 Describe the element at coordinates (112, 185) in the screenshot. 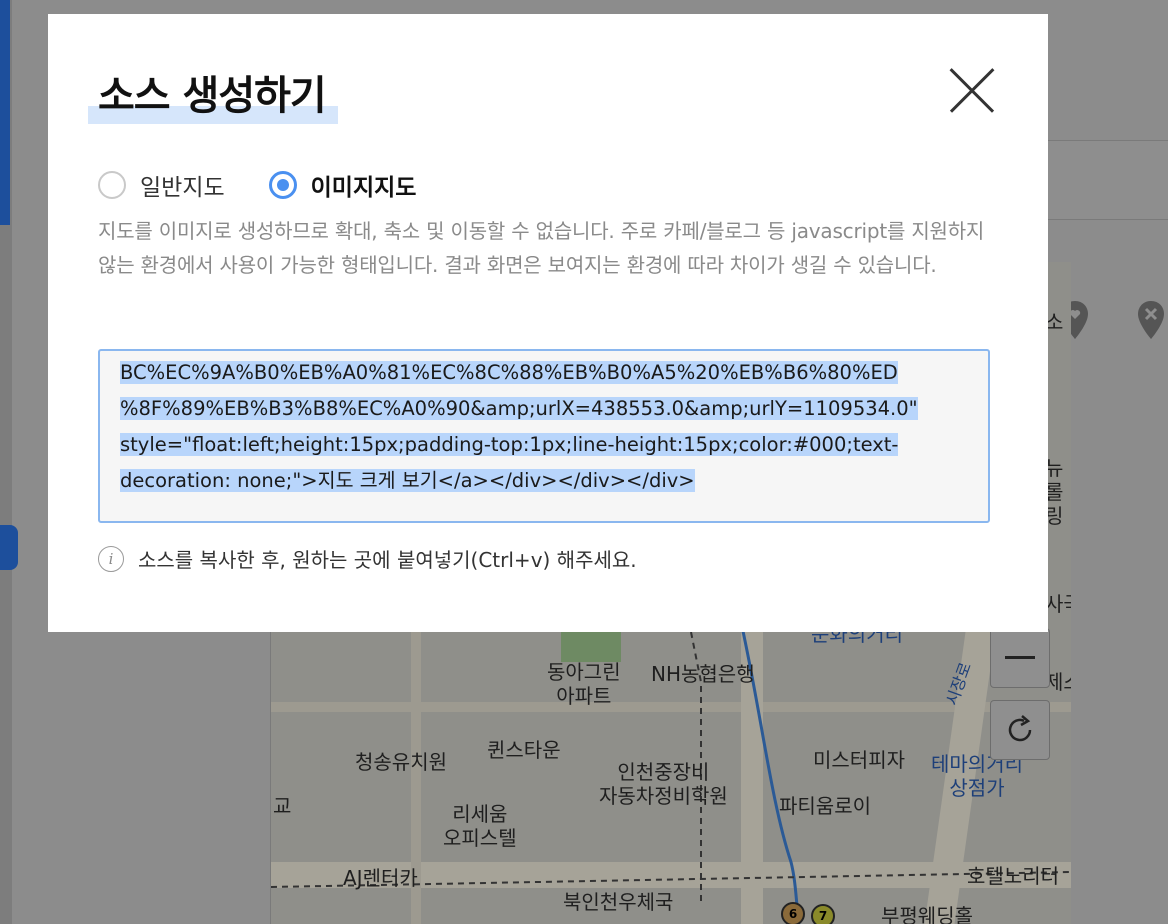

I see `radio-unchecked-icon` at that location.